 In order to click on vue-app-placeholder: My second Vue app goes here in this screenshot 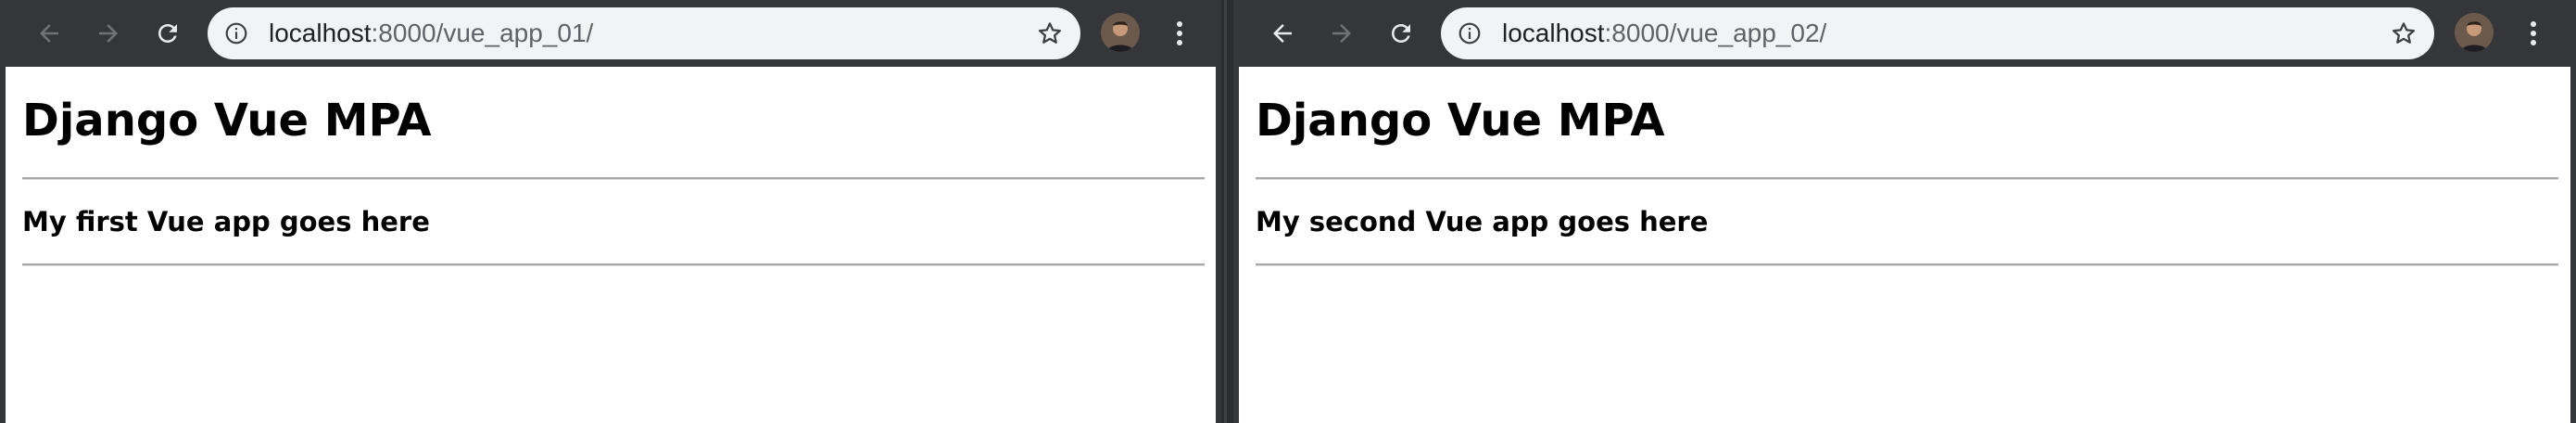, I will do `click(1483, 221)`.